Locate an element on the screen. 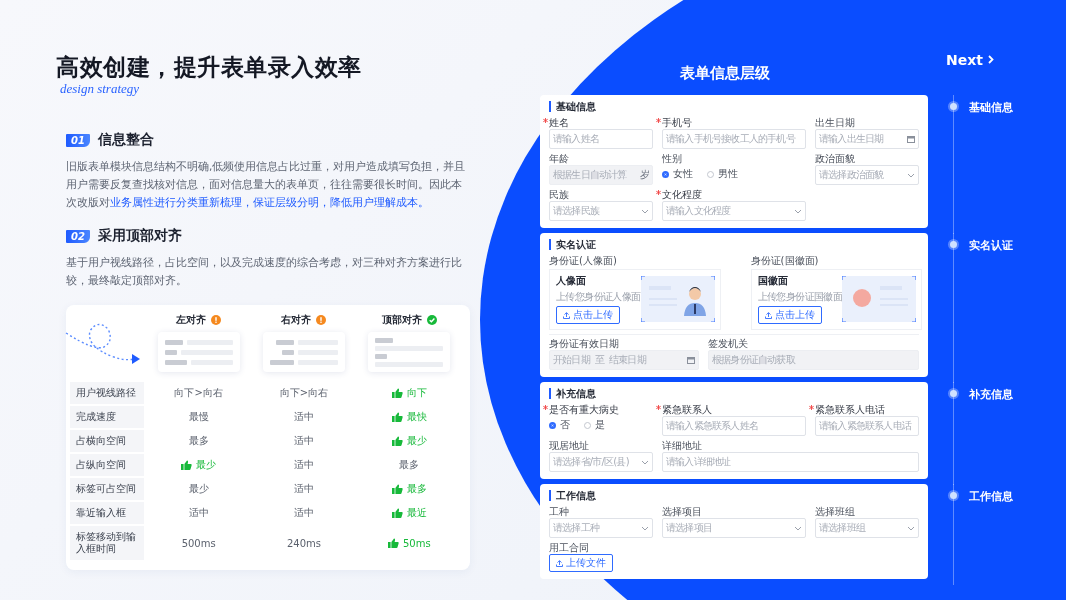 This screenshot has height=600, width=1066. field-label: 选择班组 is located at coordinates (835, 511).